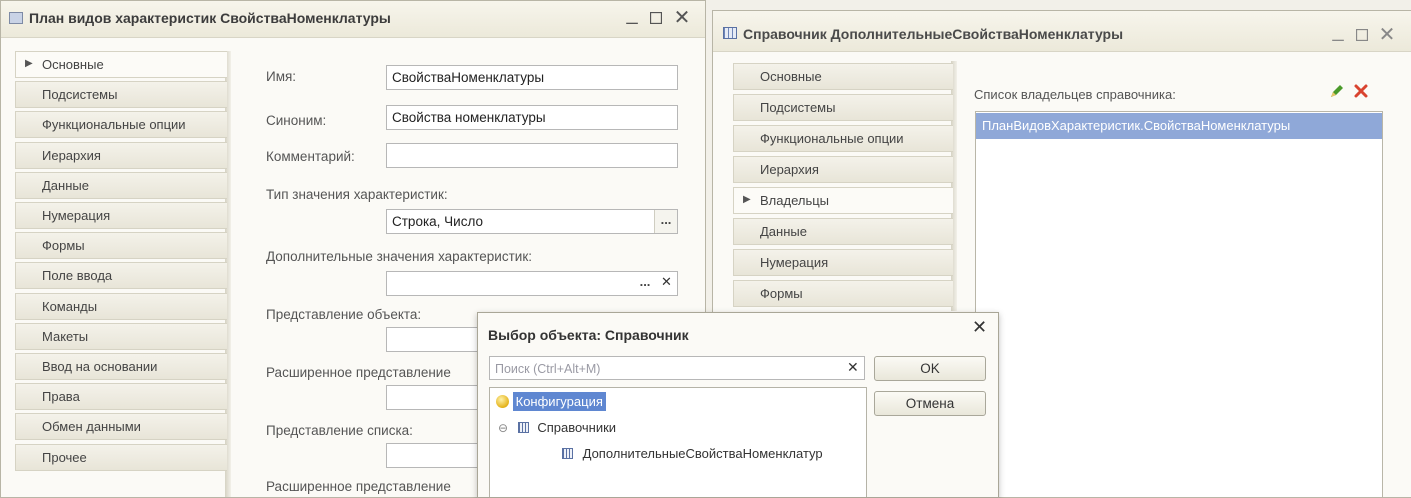 This screenshot has height=498, width=1411. What do you see at coordinates (1337, 92) in the screenshot?
I see `edit-owner-icon` at bounding box center [1337, 92].